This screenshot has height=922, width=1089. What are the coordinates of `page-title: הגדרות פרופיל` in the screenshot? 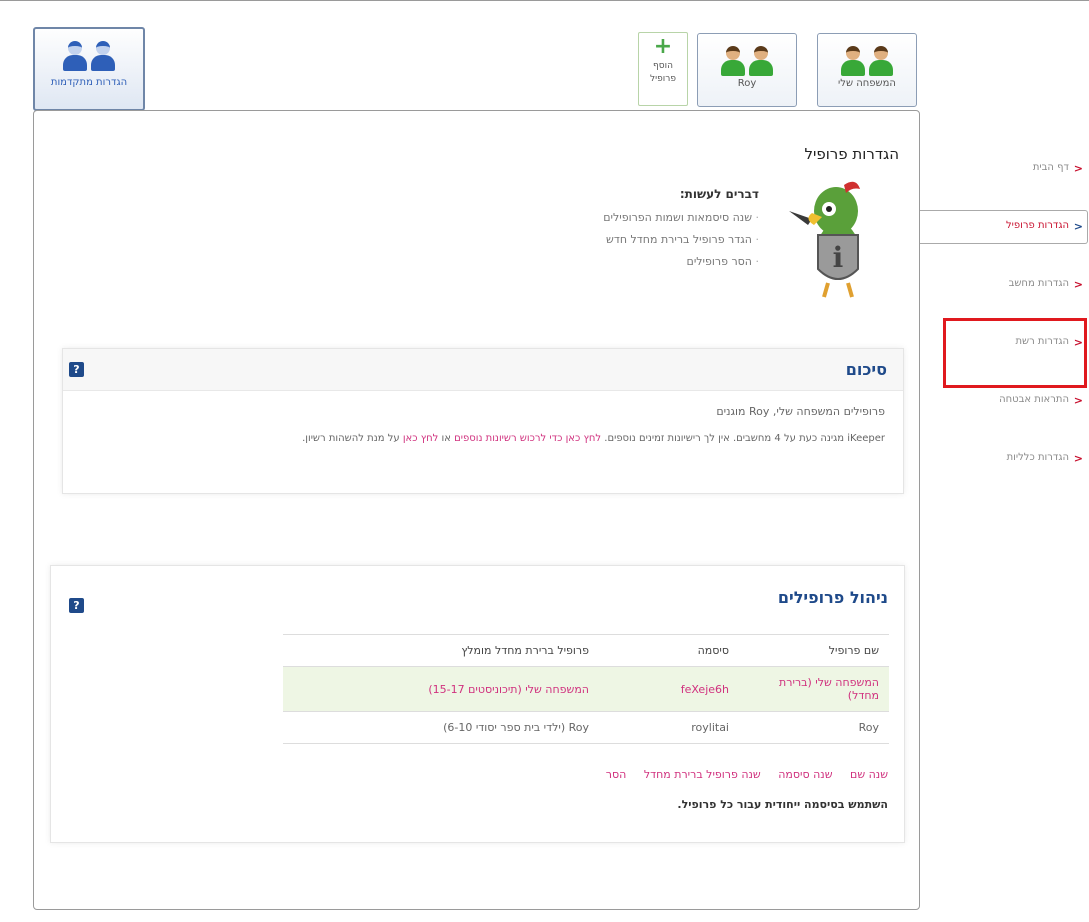 It's located at (851, 154).